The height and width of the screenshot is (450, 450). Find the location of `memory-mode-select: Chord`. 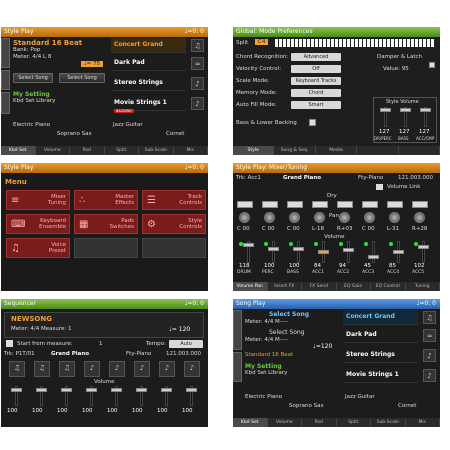

memory-mode-select: Chord is located at coordinates (316, 93).